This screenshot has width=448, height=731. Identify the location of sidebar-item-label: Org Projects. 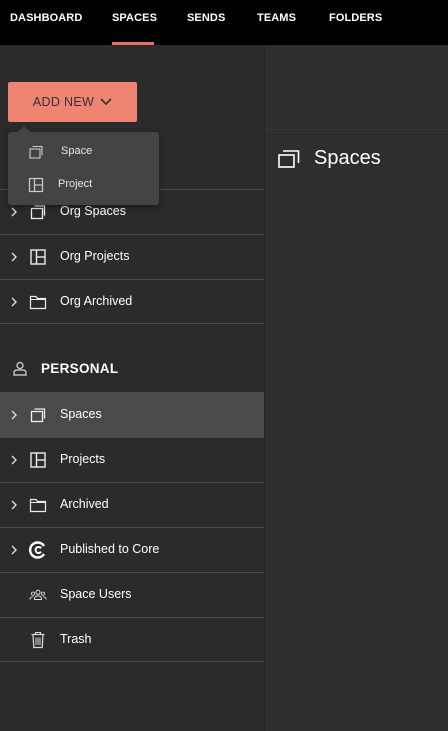
(95, 256).